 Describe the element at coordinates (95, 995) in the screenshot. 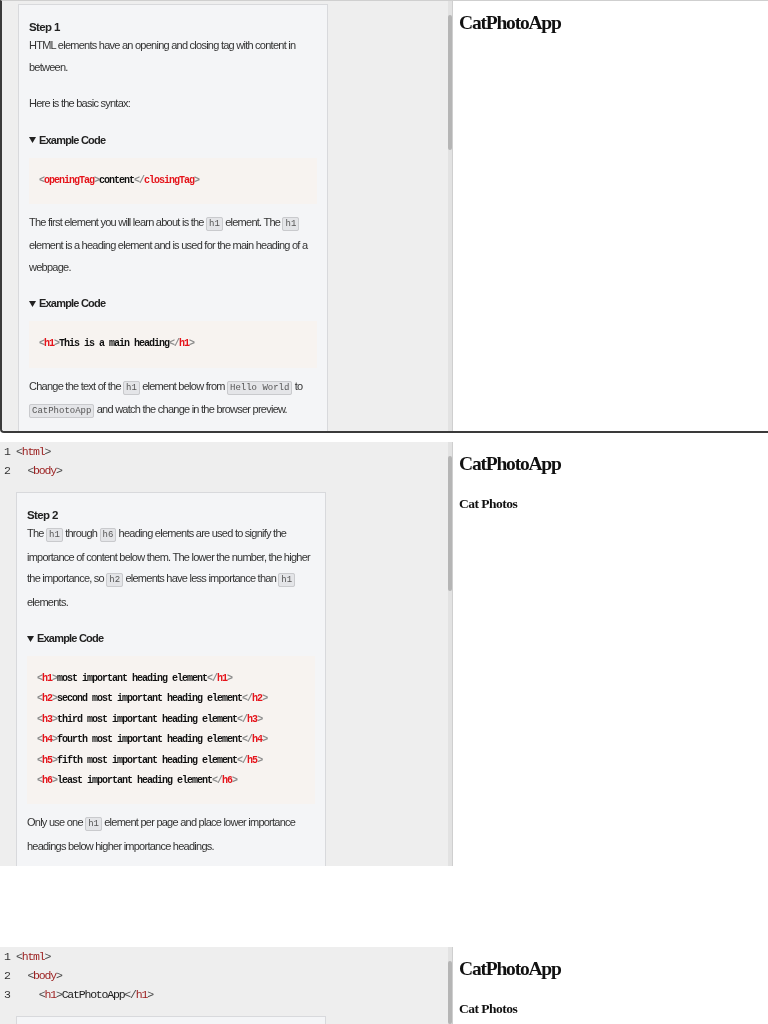

I see `code-line: <h1>CatPhotoApp</h1>` at that location.